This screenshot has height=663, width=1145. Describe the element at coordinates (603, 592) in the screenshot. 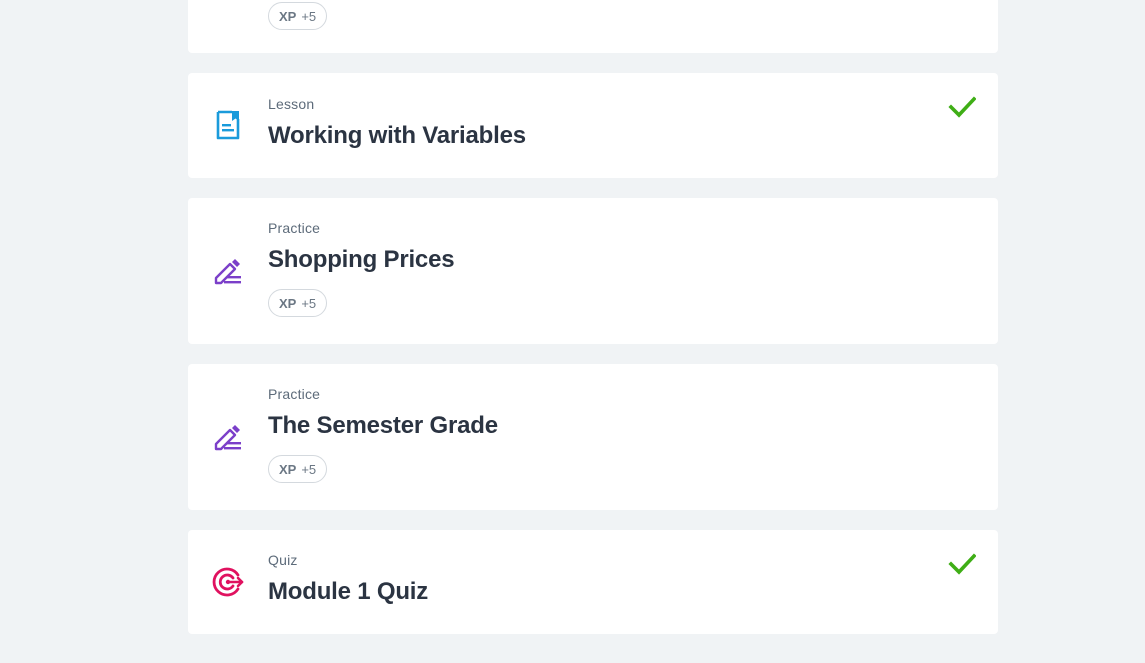

I see `item-title: Module 1 Quiz` at that location.